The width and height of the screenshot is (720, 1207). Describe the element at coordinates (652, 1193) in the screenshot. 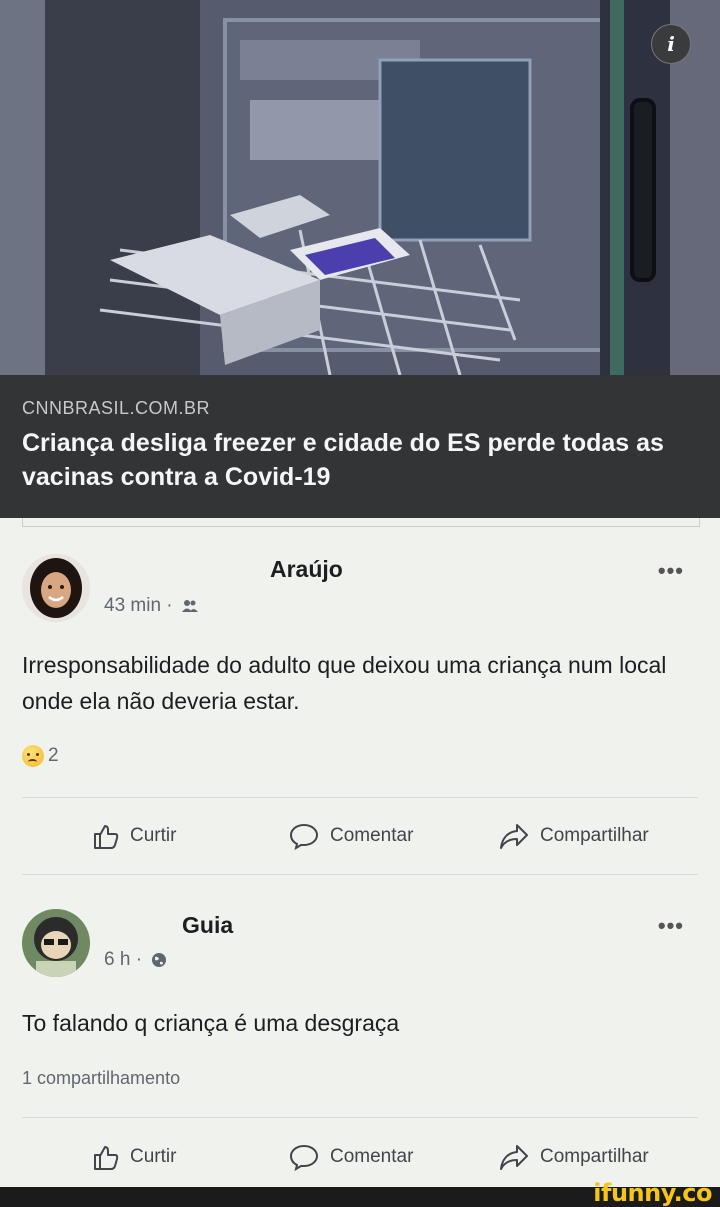

I see `ifunny-logo: ifunny.co` at that location.